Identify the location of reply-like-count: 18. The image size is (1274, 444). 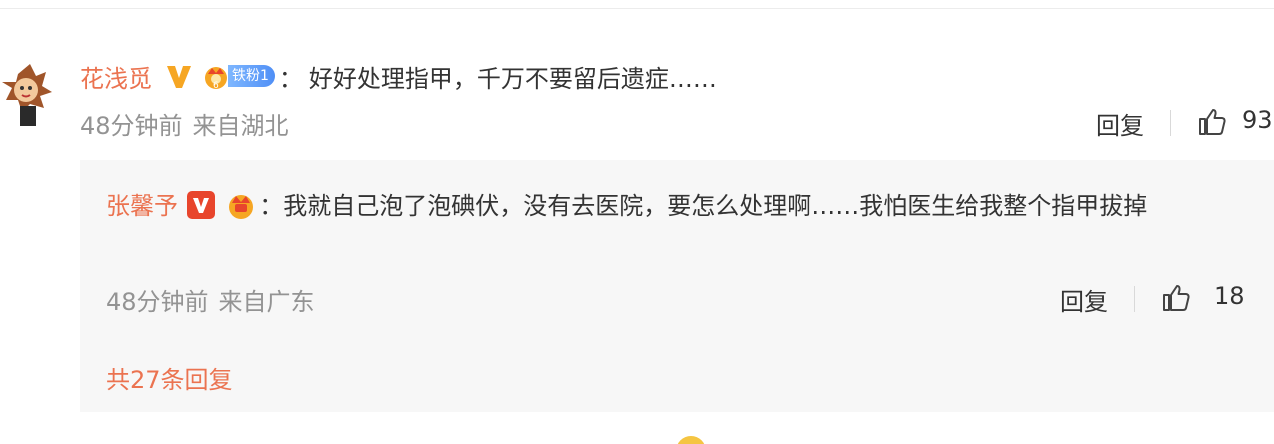
(1229, 296).